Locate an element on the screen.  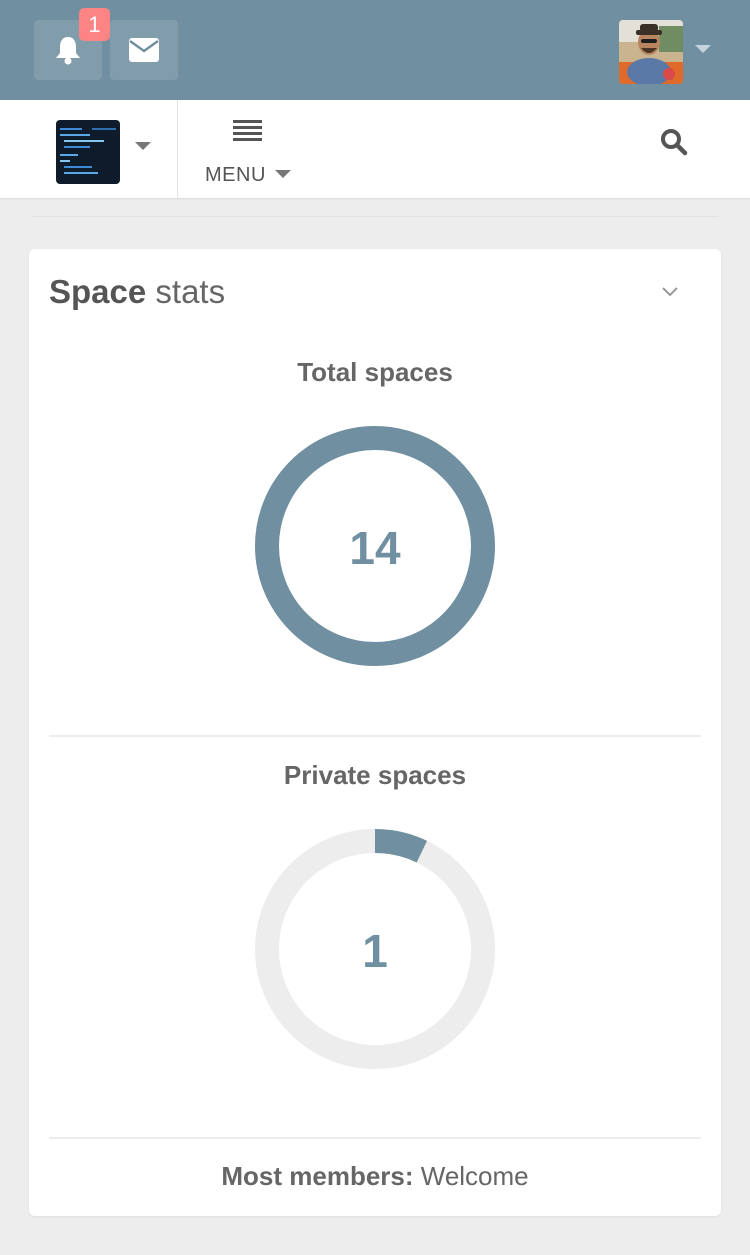
user-avatar is located at coordinates (651, 52).